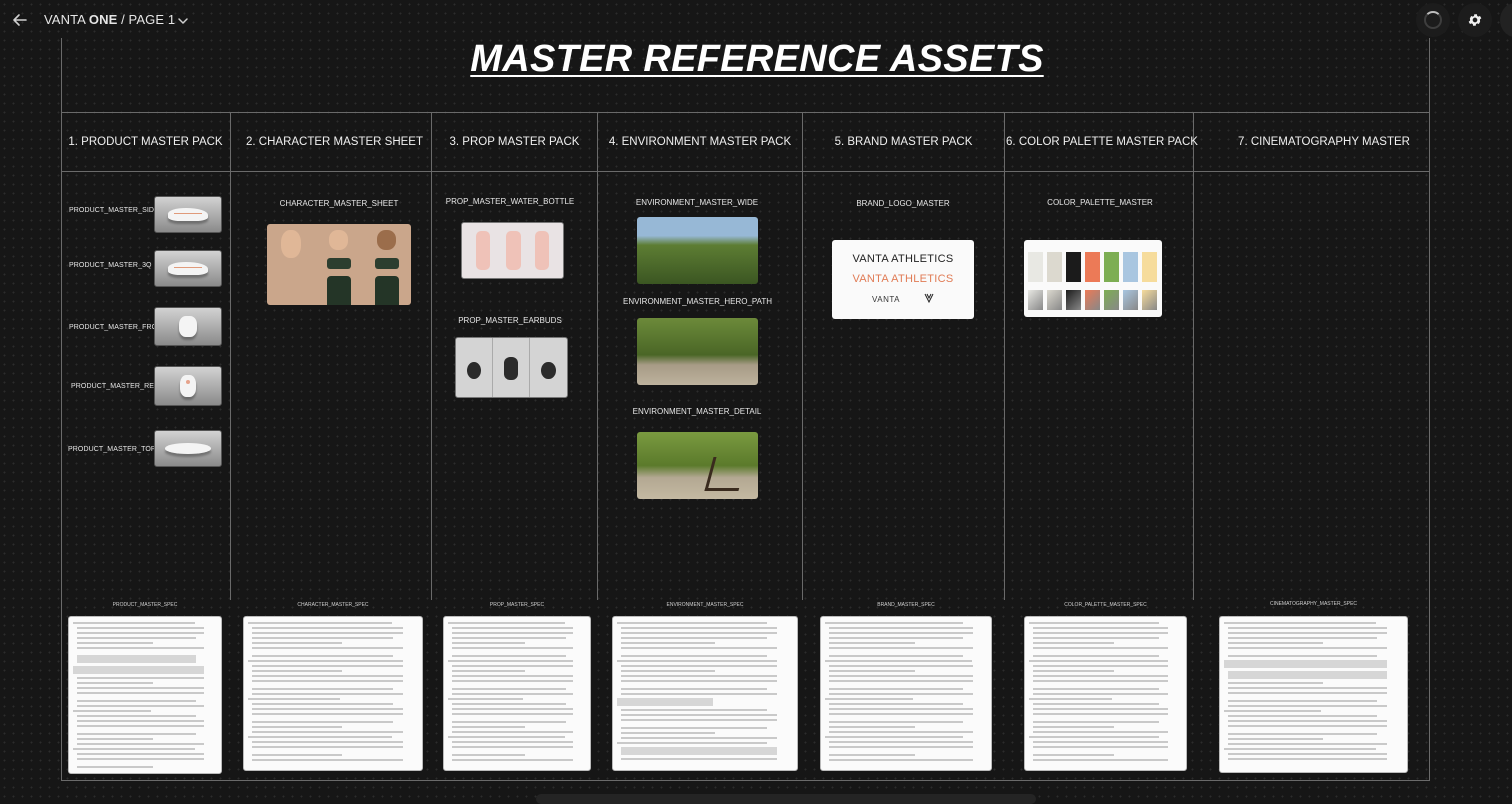  I want to click on breadcrumb: VANTA ONE / PAGE 1, so click(109, 19).